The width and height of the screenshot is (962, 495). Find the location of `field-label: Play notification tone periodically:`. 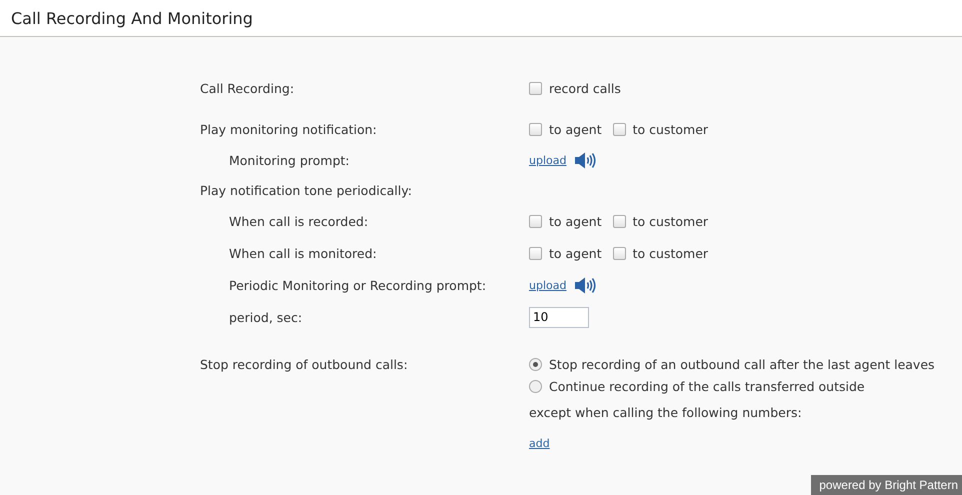

field-label: Play notification tone periodically: is located at coordinates (306, 190).